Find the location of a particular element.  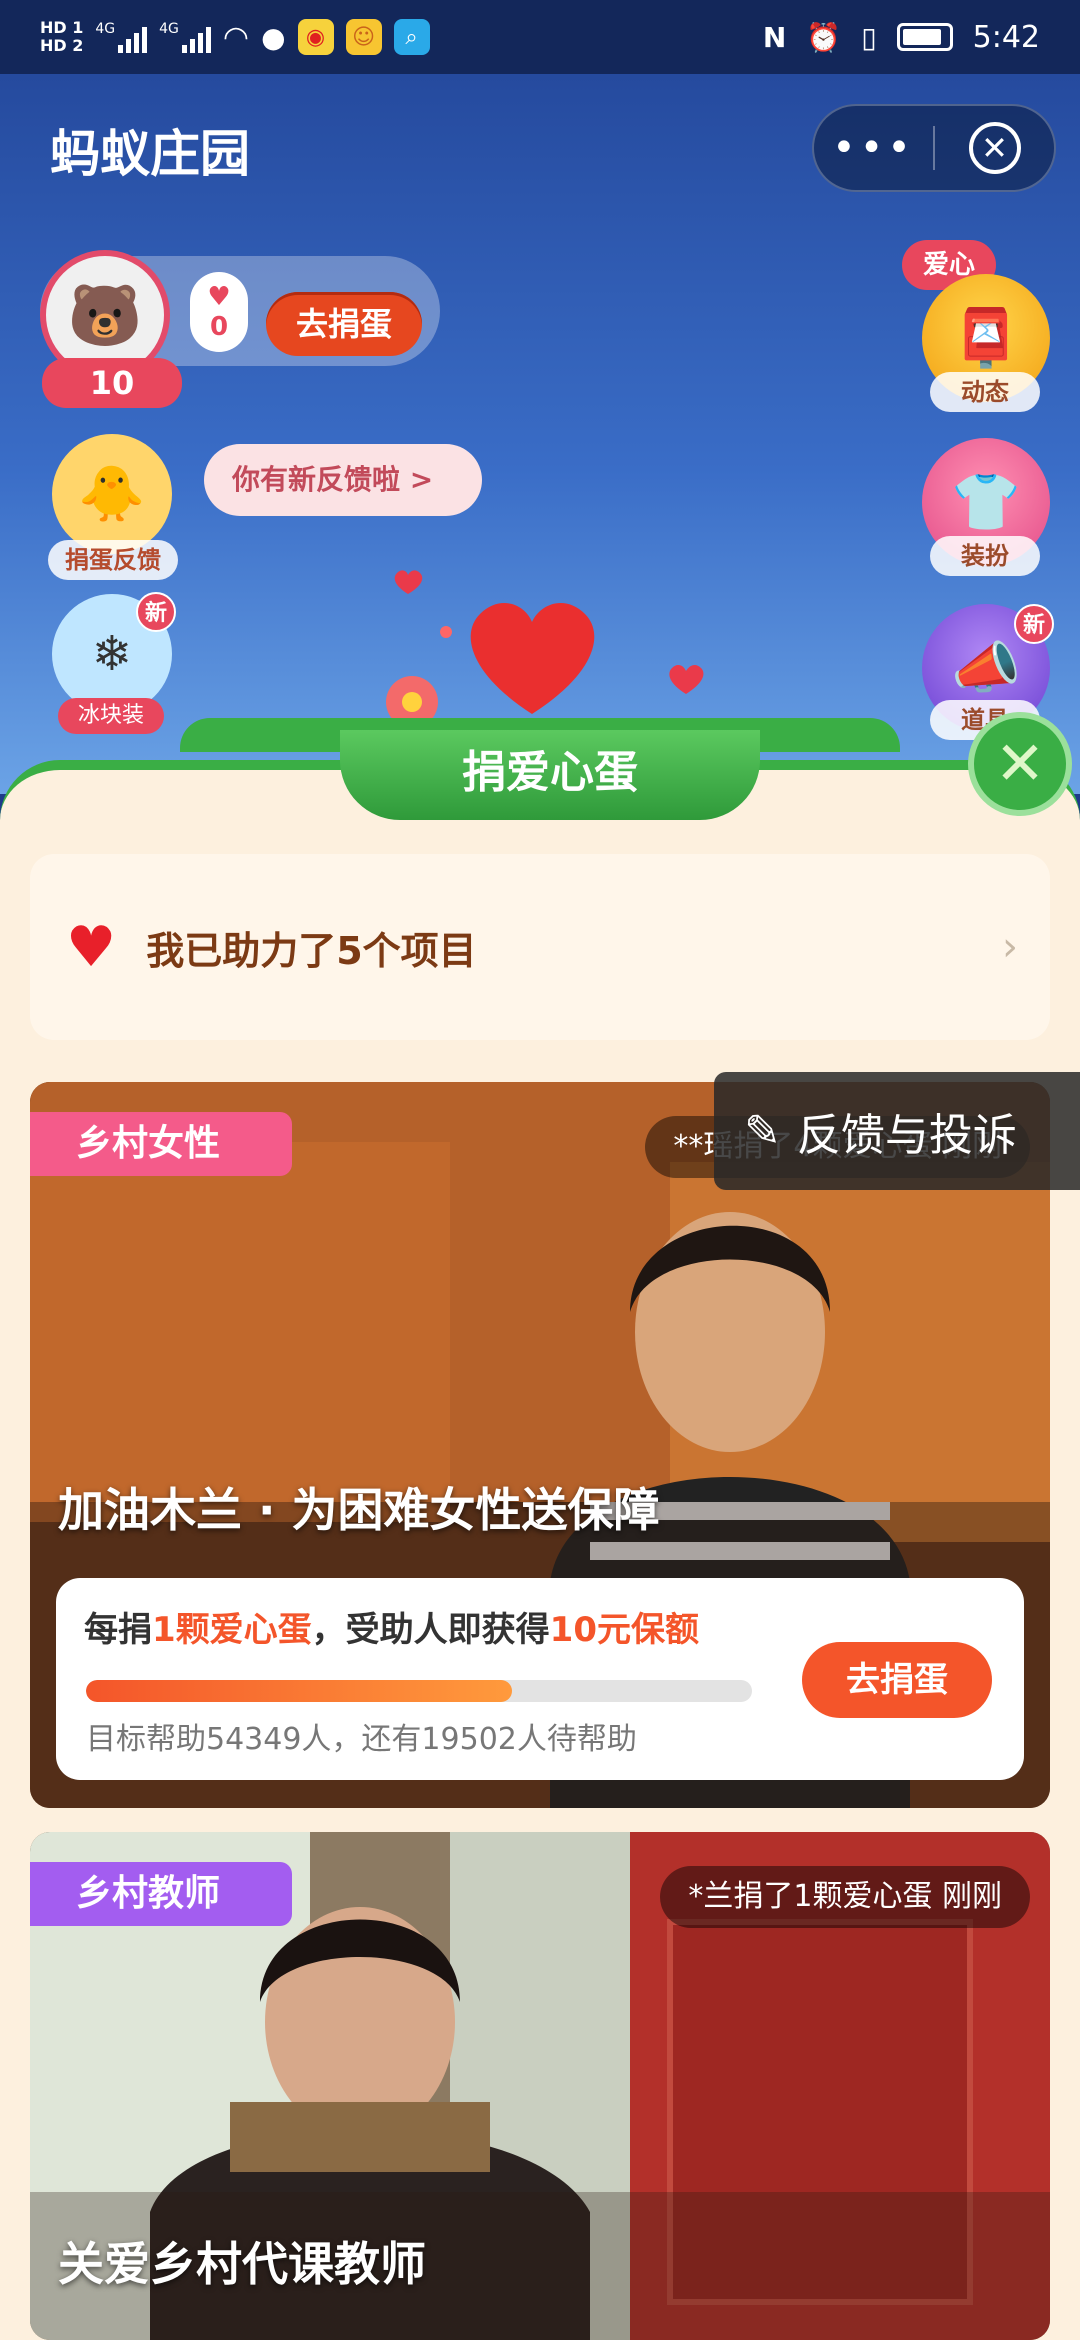

go-donate-button-top: 去捐蛋 is located at coordinates (344, 324).